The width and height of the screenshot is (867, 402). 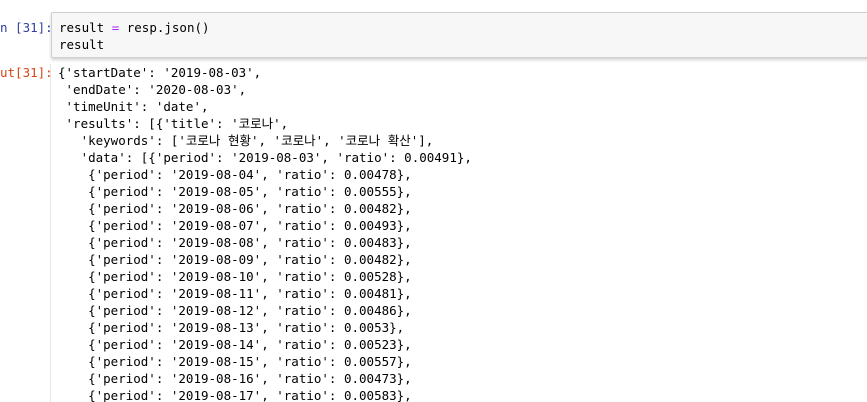 What do you see at coordinates (459, 35) in the screenshot?
I see `code-editor: result = resp.json() result` at bounding box center [459, 35].